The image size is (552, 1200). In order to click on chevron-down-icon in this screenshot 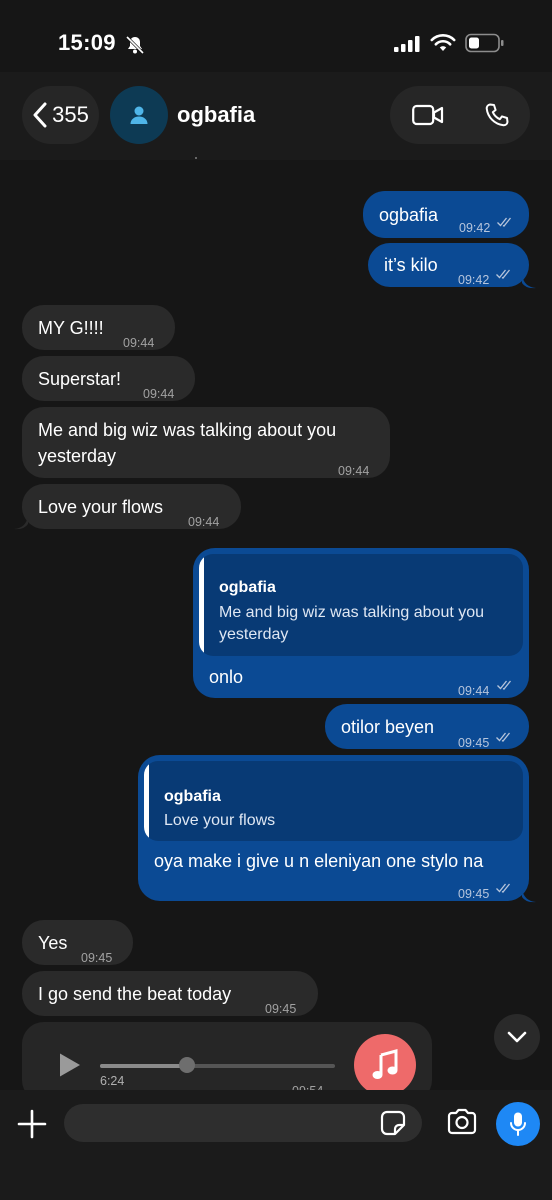, I will do `click(517, 1037)`.